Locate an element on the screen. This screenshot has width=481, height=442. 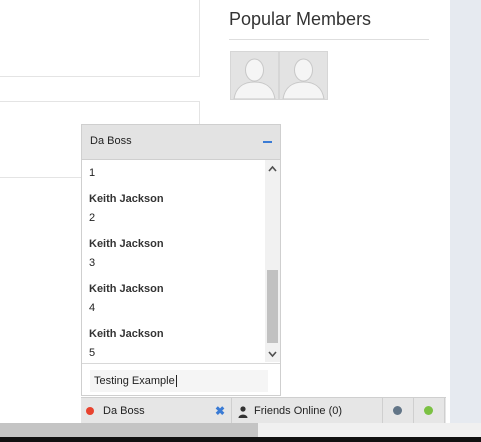
content-card-top is located at coordinates (100, 38).